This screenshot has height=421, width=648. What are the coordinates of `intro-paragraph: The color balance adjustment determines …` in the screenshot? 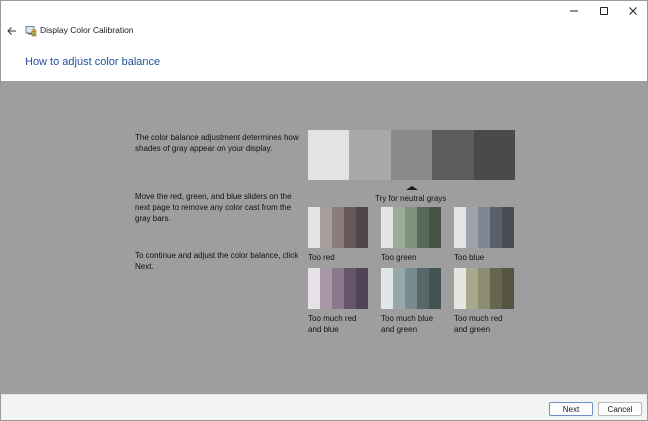 It's located at (217, 143).